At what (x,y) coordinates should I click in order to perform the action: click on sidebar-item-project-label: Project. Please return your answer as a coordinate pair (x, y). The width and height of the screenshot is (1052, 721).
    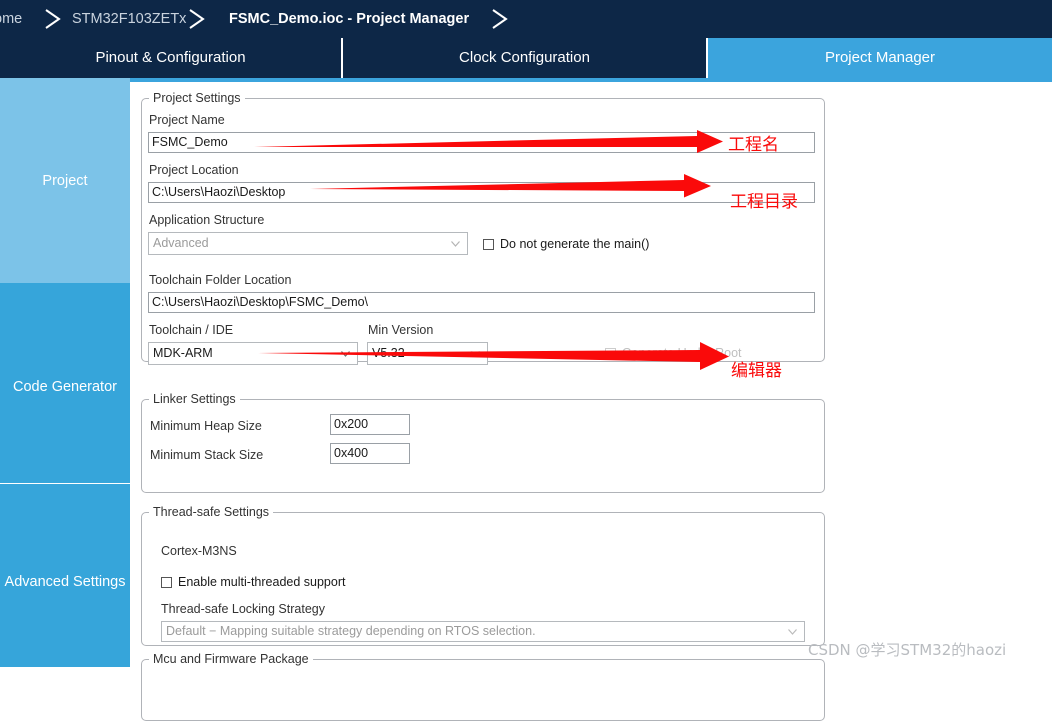
    Looking at the image, I should click on (65, 181).